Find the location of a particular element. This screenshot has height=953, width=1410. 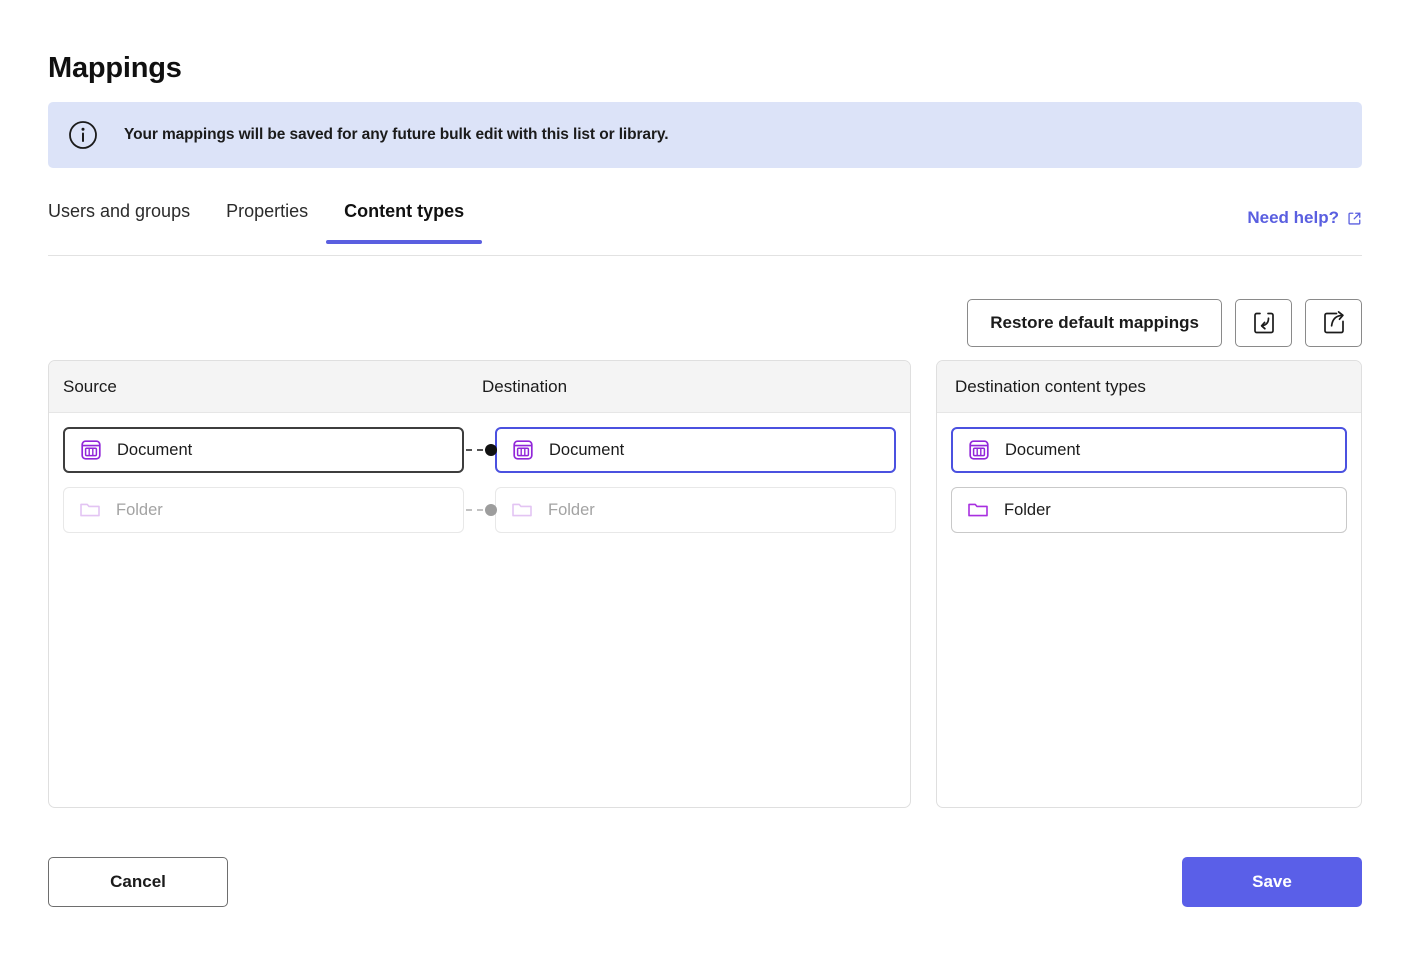

tab-users-and-groups: Users and groups is located at coordinates (128, 221).